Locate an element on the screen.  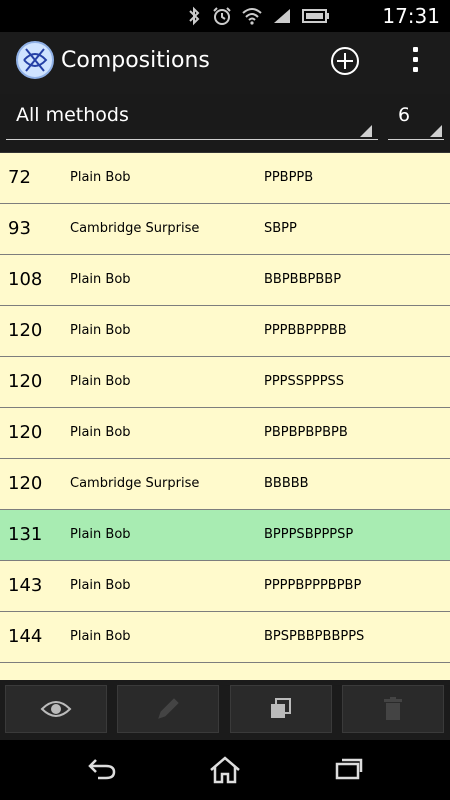
composition-length: 93 is located at coordinates (19, 228).